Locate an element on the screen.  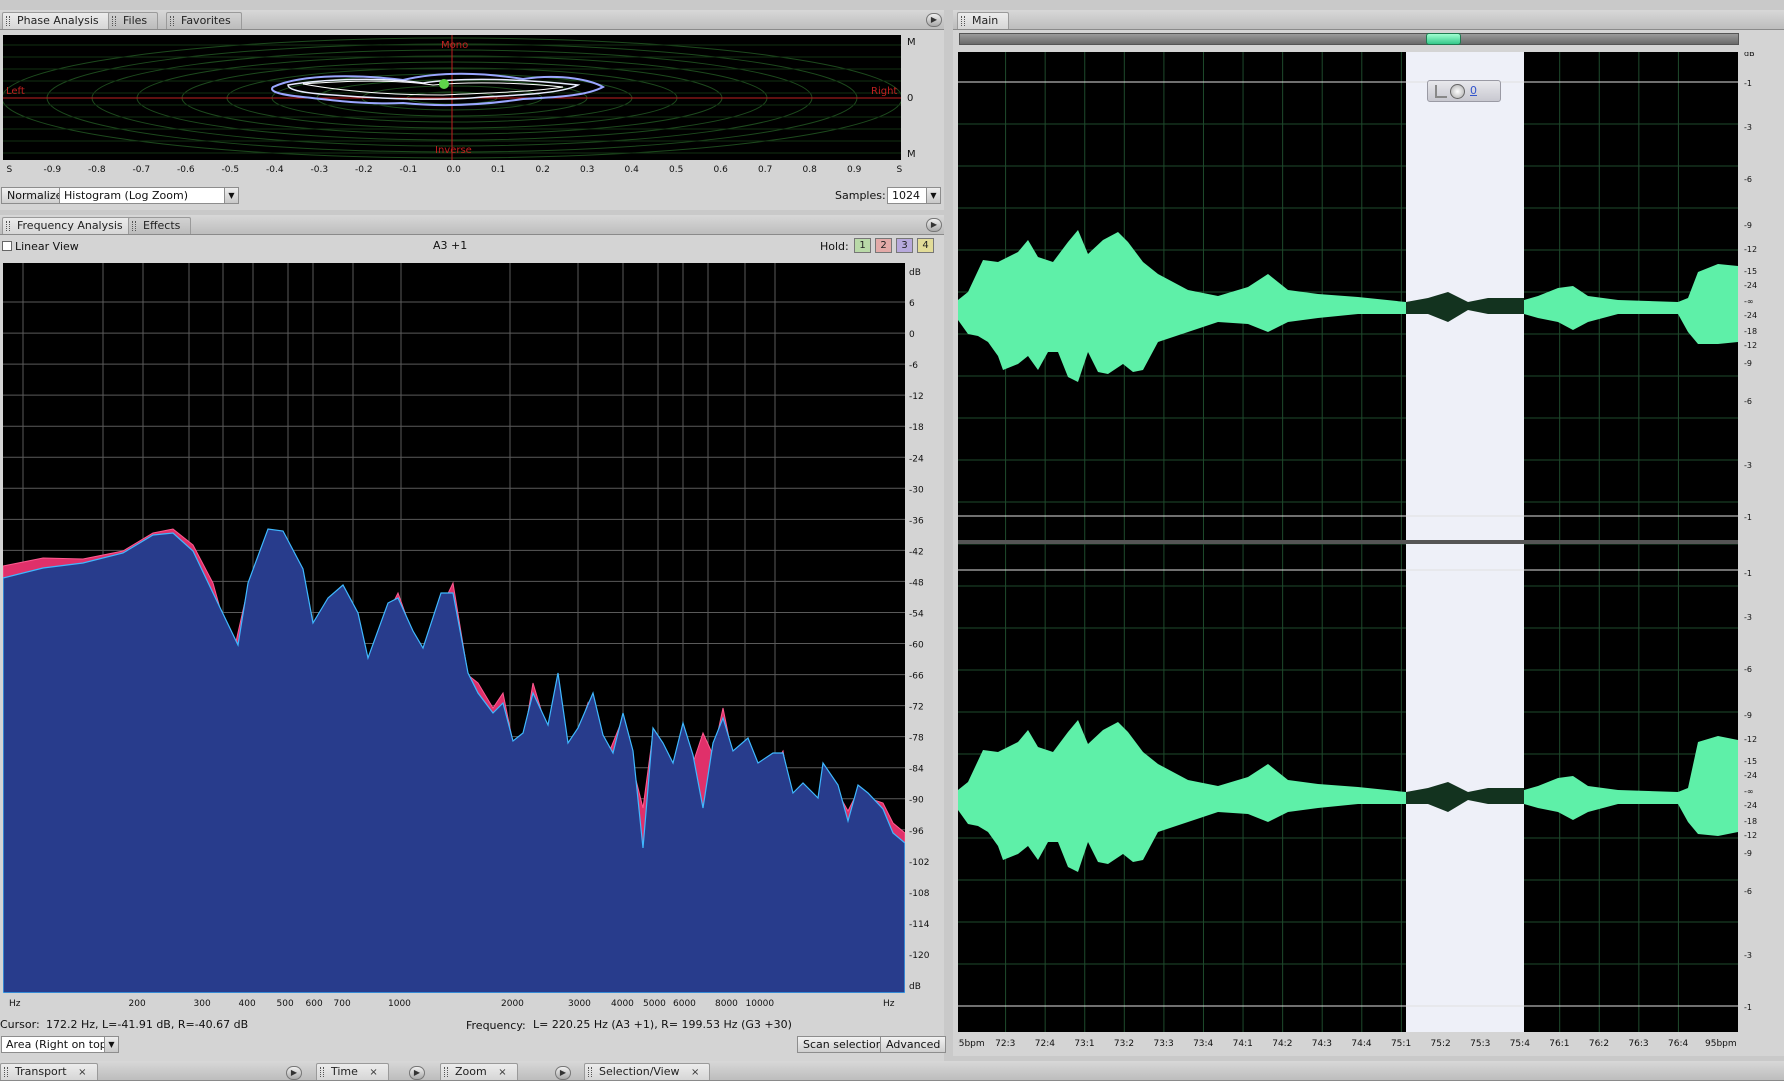
channel-2-db-tick: -18 is located at coordinates (1750, 821).